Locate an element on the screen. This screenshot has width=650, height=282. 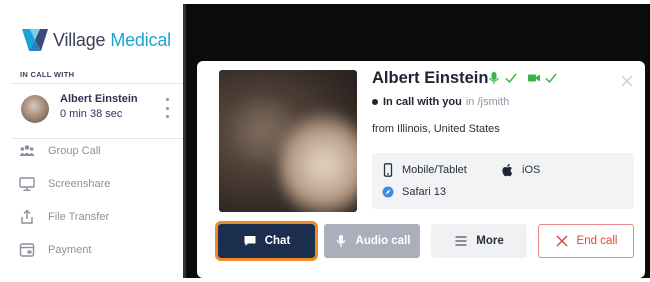
sidebar-item-group-call: Group Call is located at coordinates (59, 151).